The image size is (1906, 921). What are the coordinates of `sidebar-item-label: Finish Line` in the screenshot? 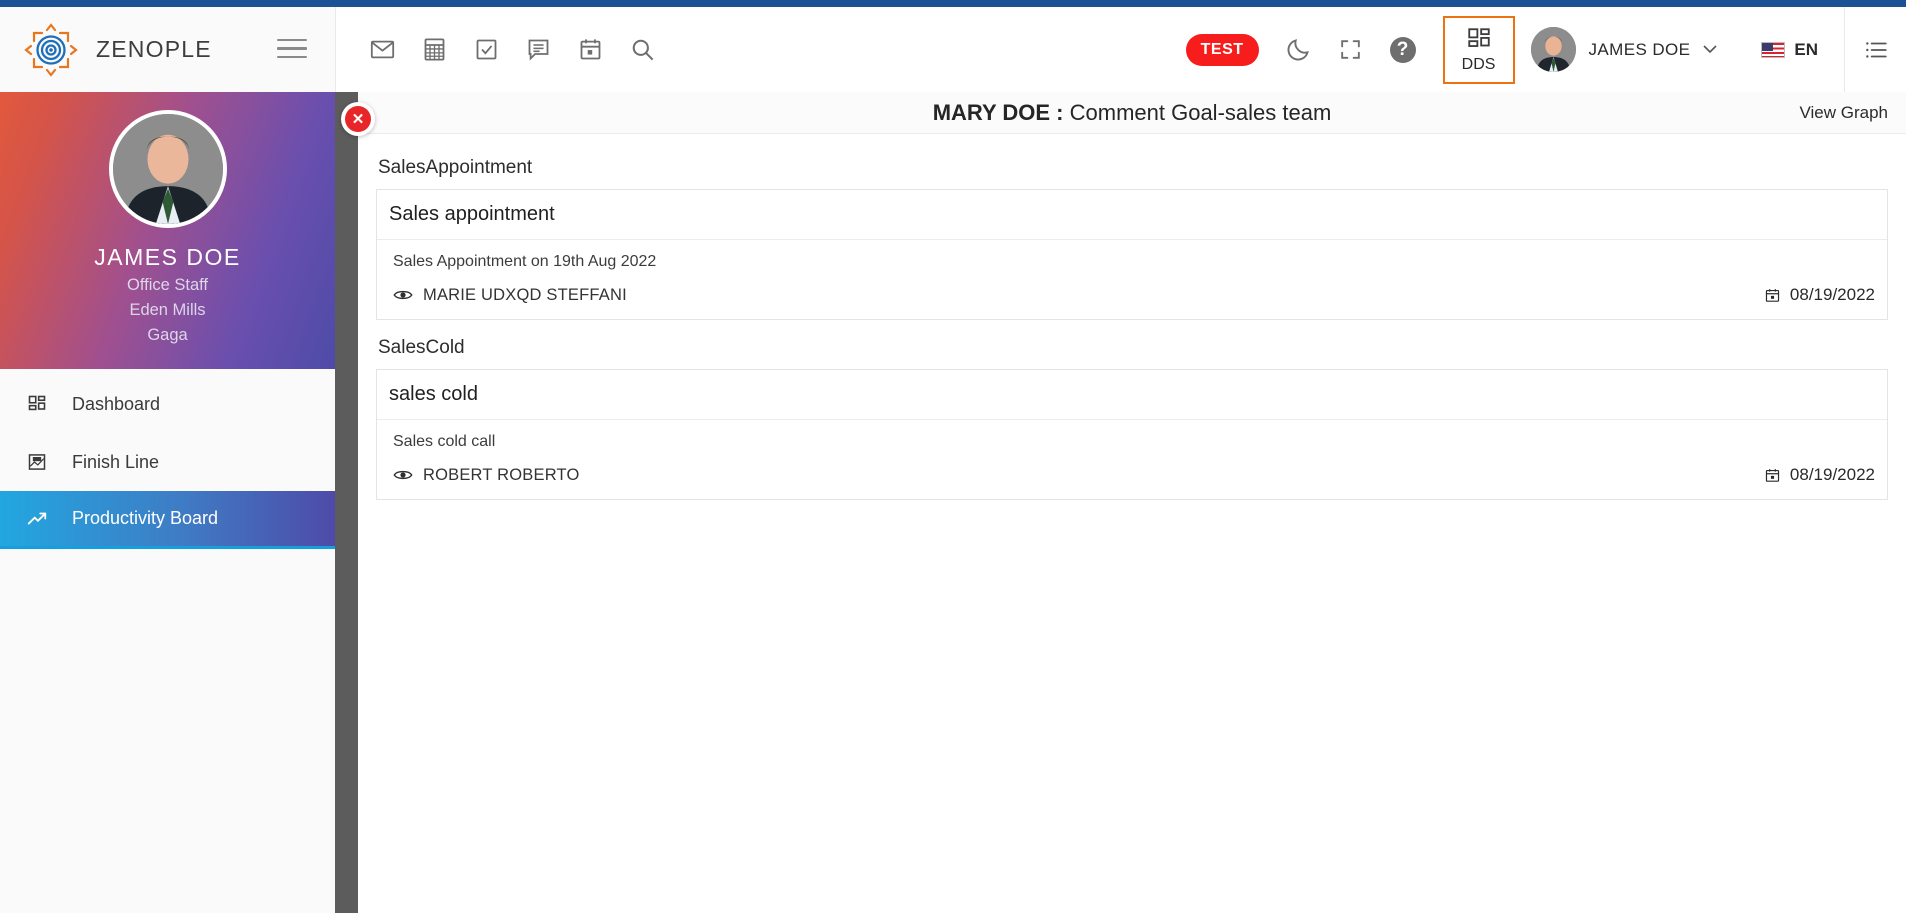 It's located at (116, 461).